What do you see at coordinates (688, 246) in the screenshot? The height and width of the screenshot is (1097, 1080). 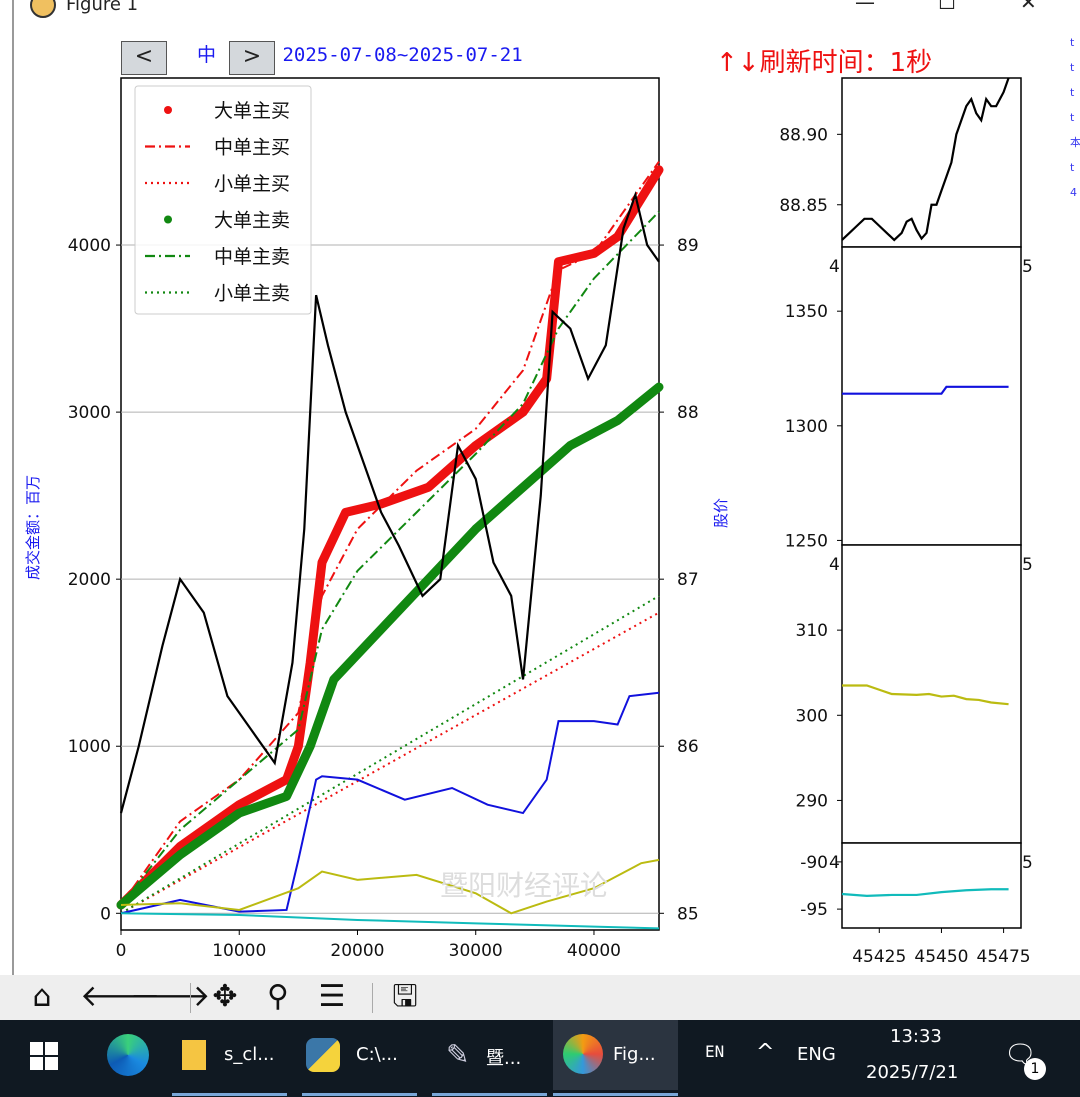 I see `y-right-tick-label: 89` at bounding box center [688, 246].